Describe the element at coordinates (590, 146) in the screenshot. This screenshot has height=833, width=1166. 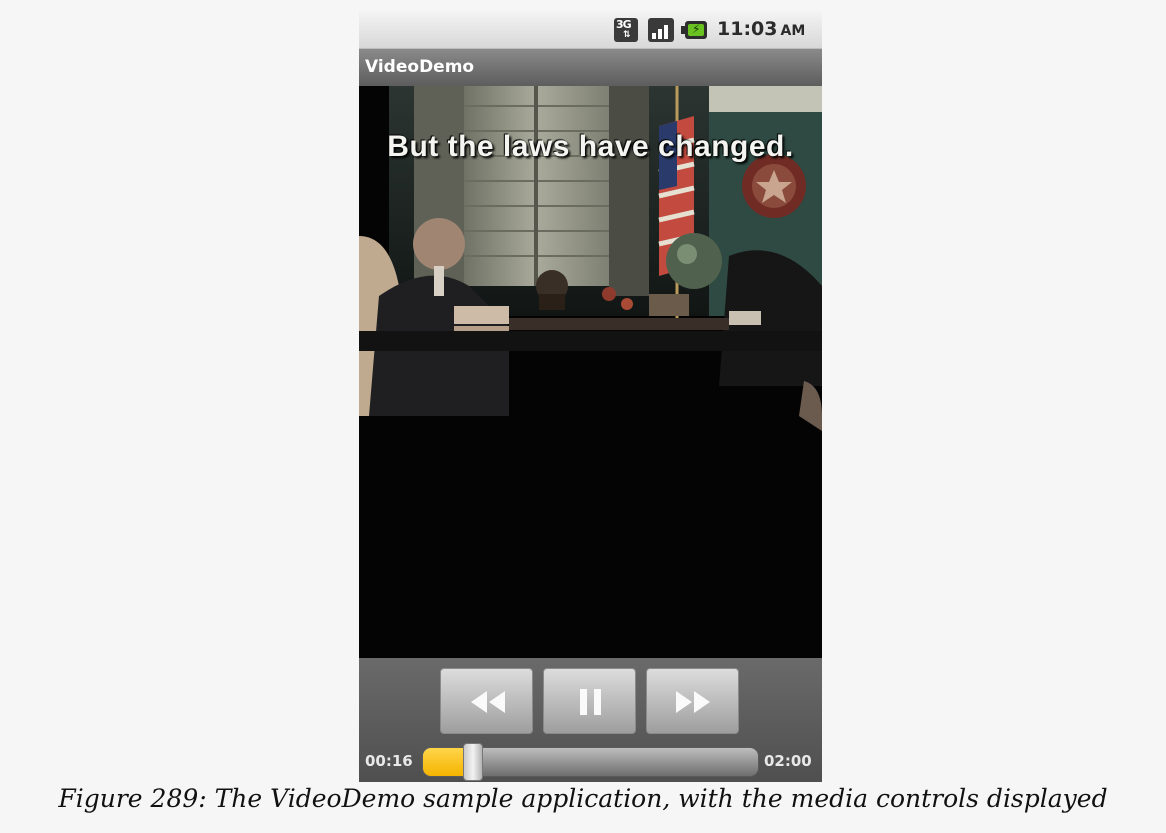
I see `video-subtitle: But the laws have changed.` at that location.